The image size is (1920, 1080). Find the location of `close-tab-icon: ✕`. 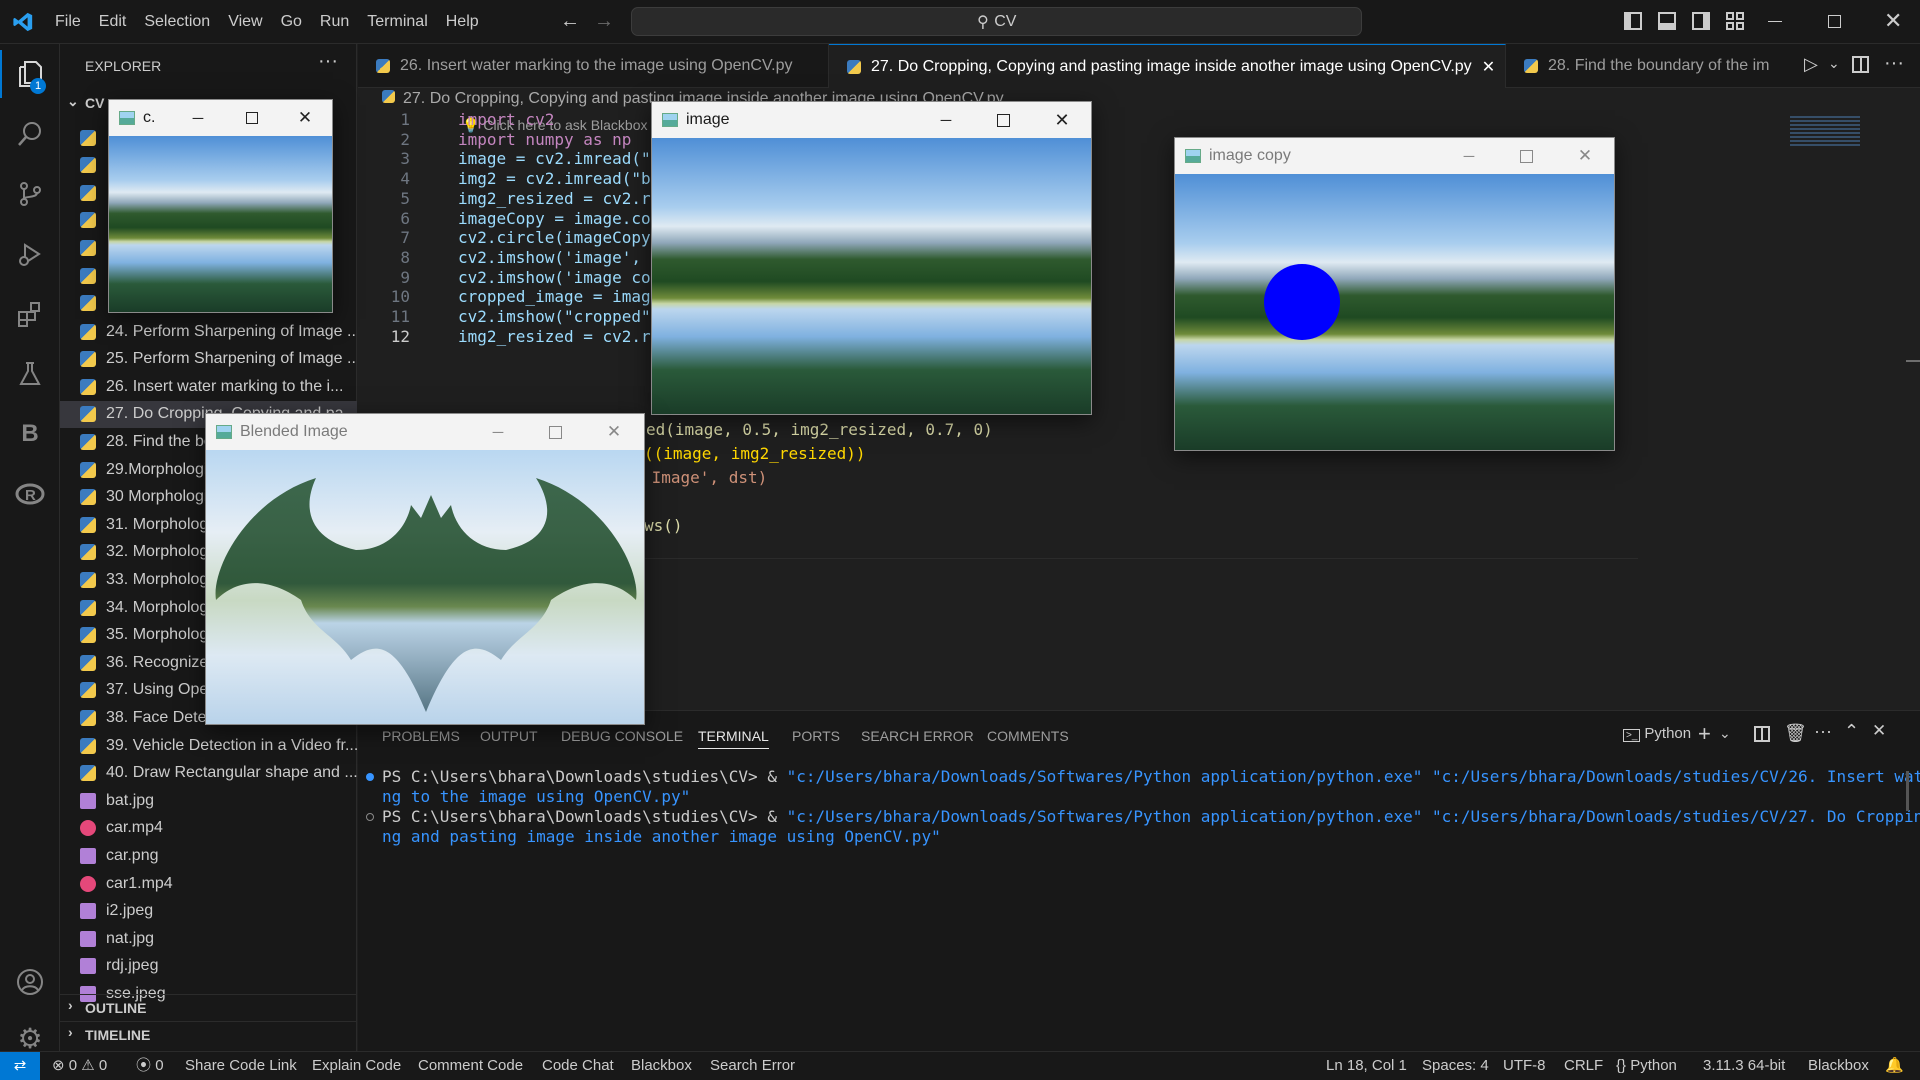

close-tab-icon: ✕ is located at coordinates (1488, 67).